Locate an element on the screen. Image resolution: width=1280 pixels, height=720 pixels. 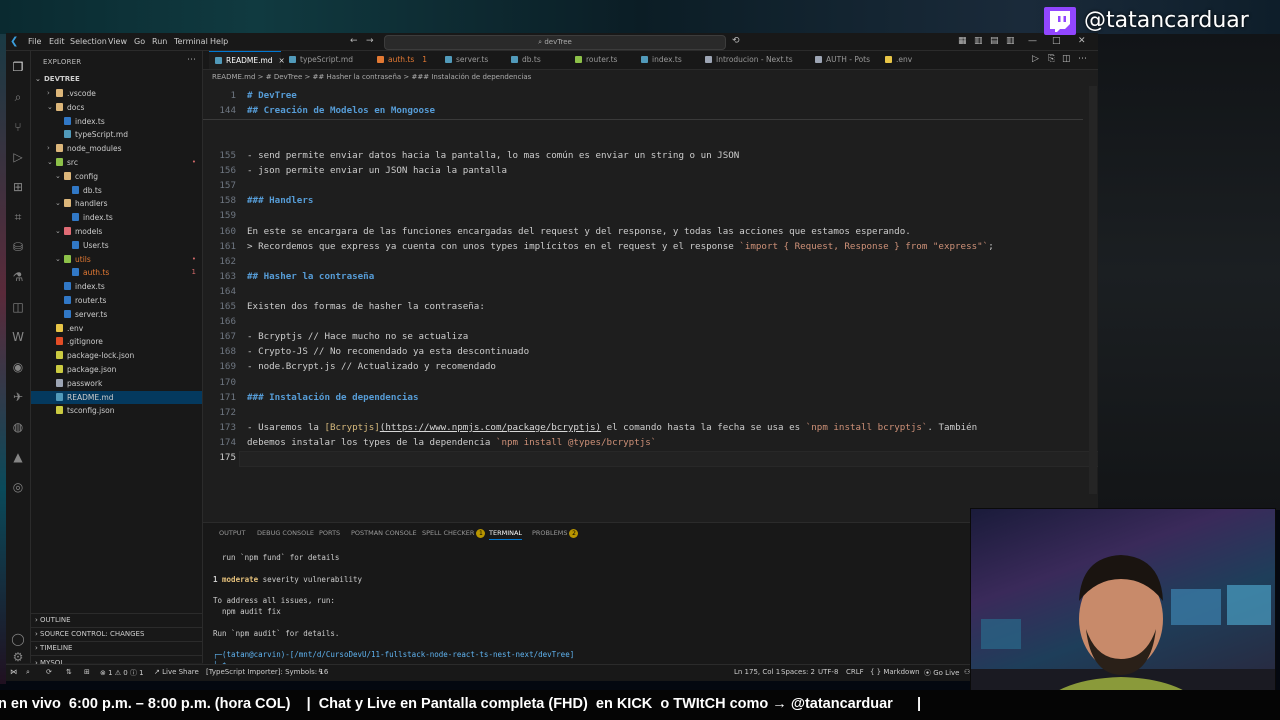
tab-readme-md: README.md × is located at coordinates (247, 60).